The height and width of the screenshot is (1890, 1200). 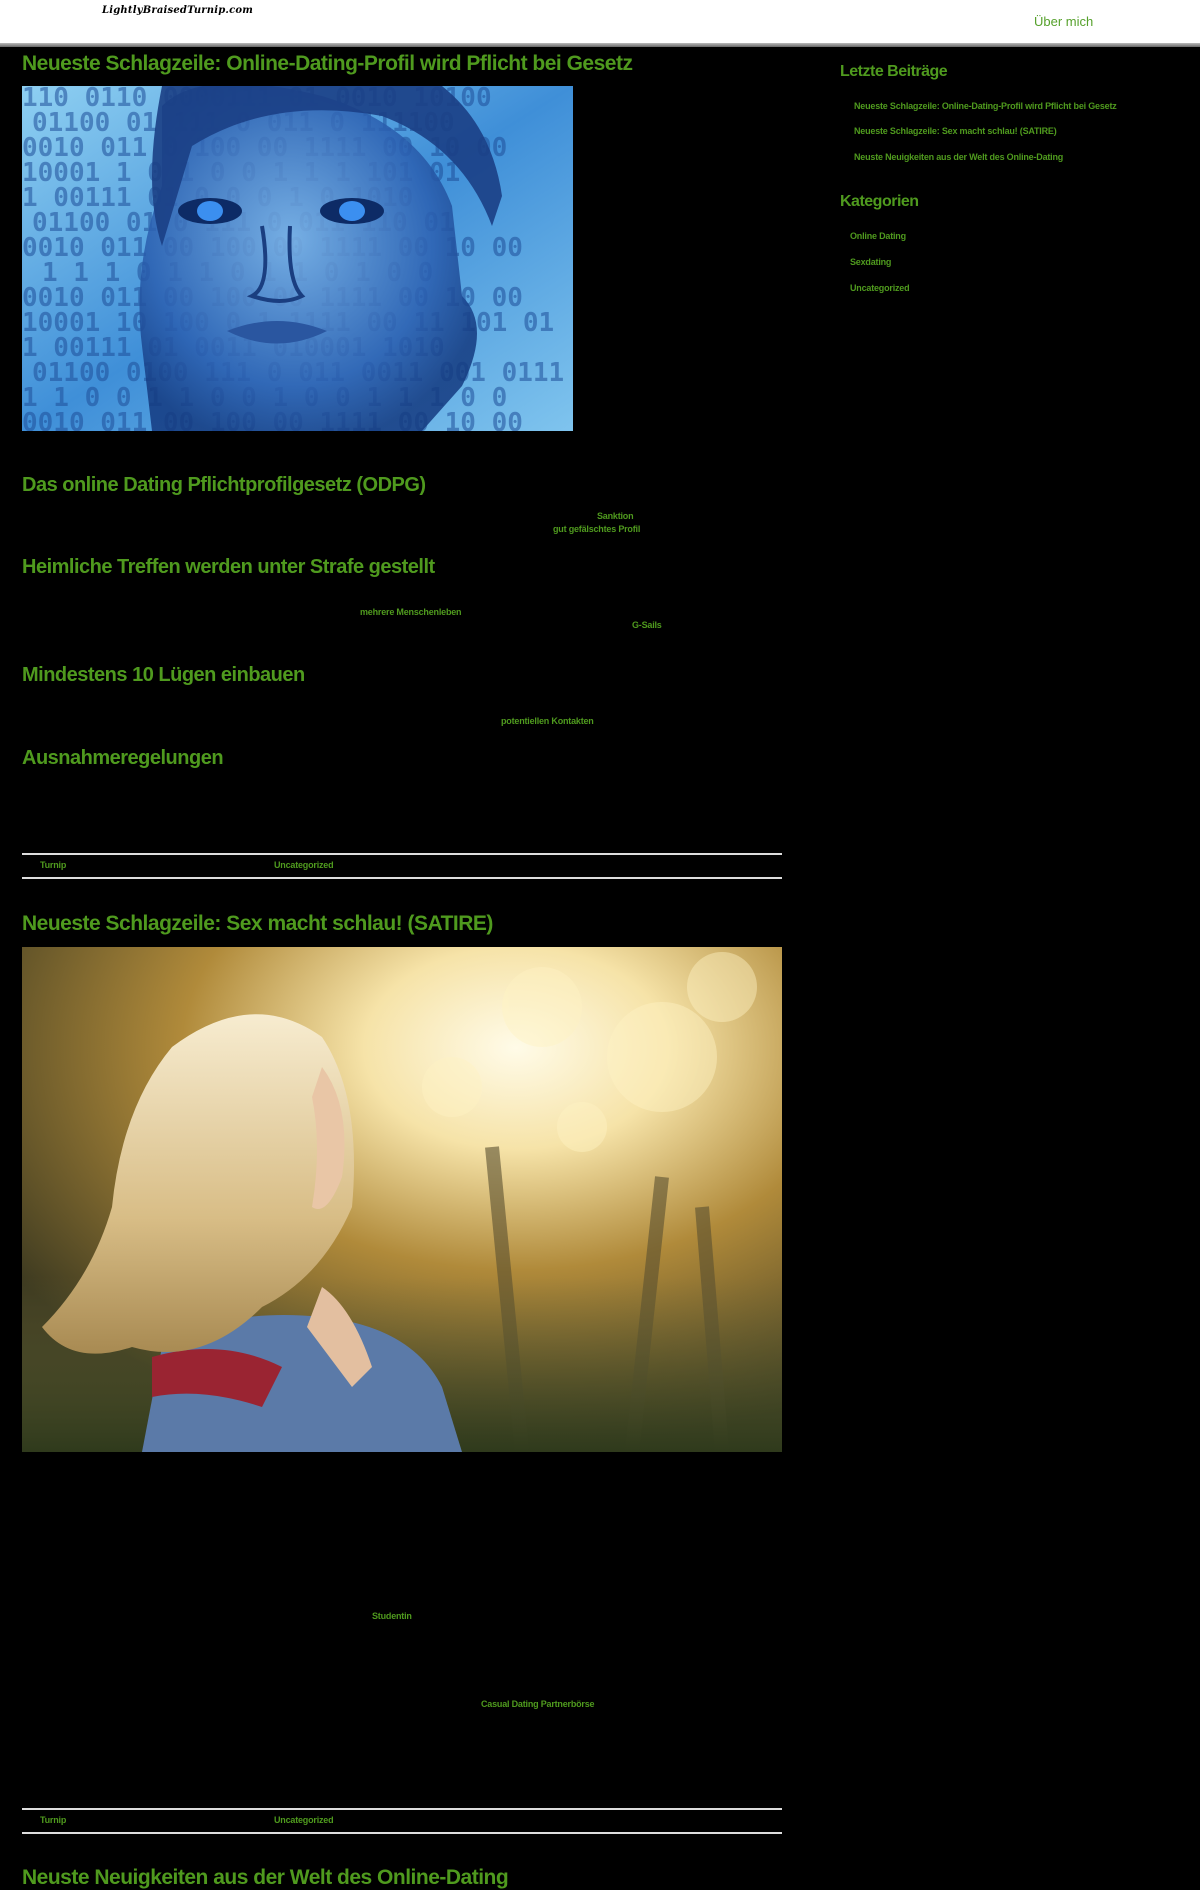 I want to click on post-2-author-link: Turnip, so click(x=53, y=1820).